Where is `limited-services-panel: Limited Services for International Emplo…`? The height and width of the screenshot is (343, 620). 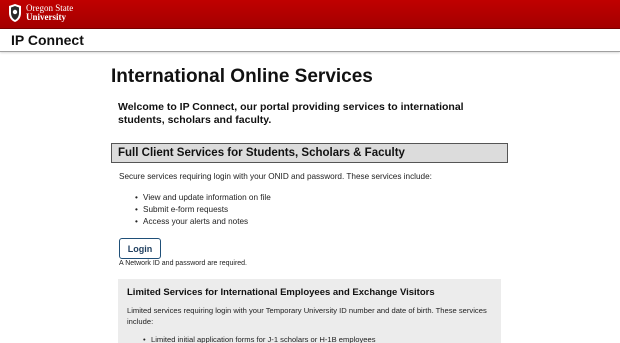 limited-services-panel: Limited Services for International Emplo… is located at coordinates (309, 311).